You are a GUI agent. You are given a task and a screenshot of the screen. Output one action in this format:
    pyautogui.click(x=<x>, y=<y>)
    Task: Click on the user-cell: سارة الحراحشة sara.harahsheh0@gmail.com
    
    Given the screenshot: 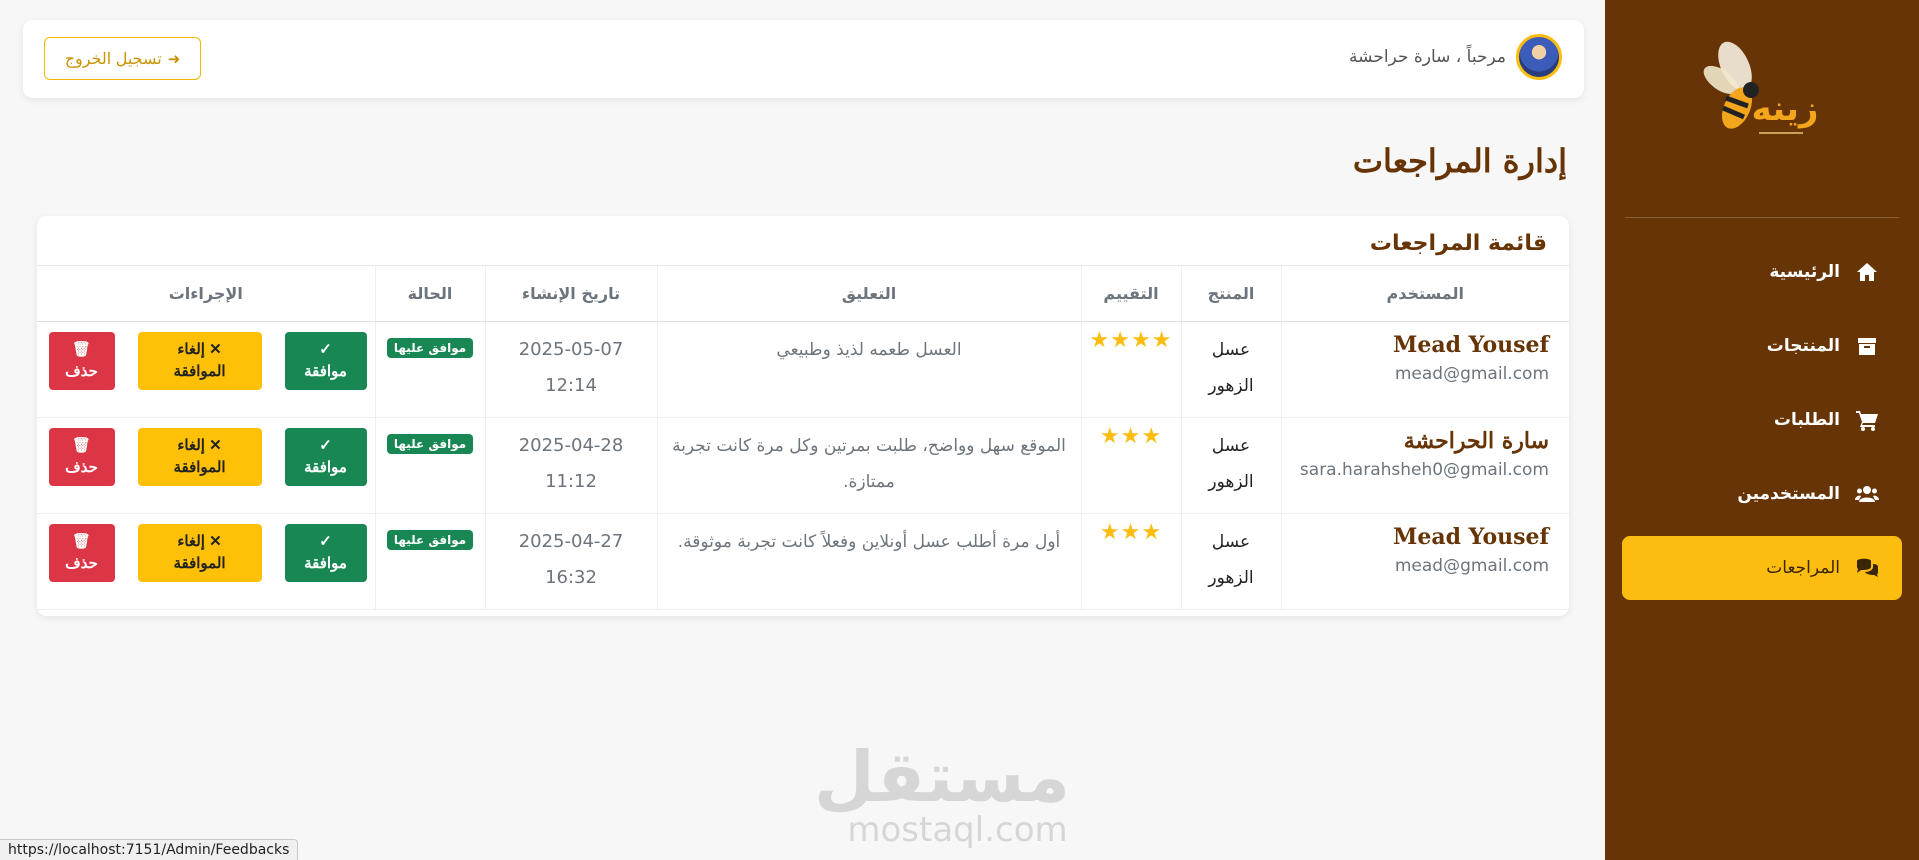 What is the action you would take?
    pyautogui.click(x=1424, y=465)
    